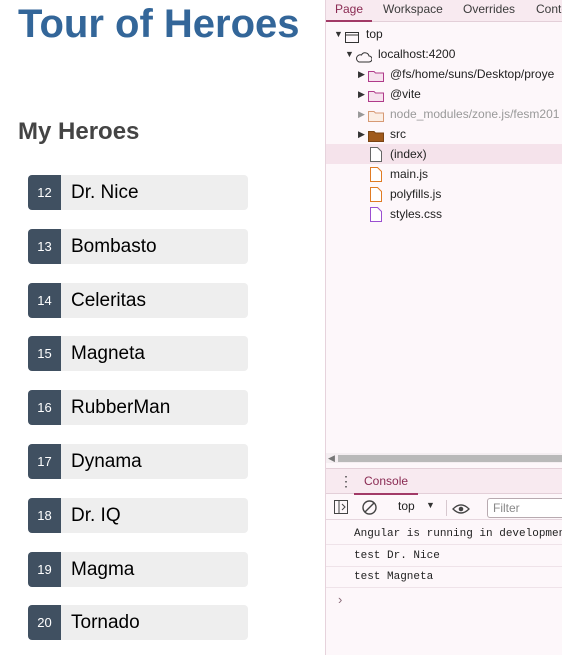 The image size is (562, 655). Describe the element at coordinates (406, 506) in the screenshot. I see `context-selector: top` at that location.